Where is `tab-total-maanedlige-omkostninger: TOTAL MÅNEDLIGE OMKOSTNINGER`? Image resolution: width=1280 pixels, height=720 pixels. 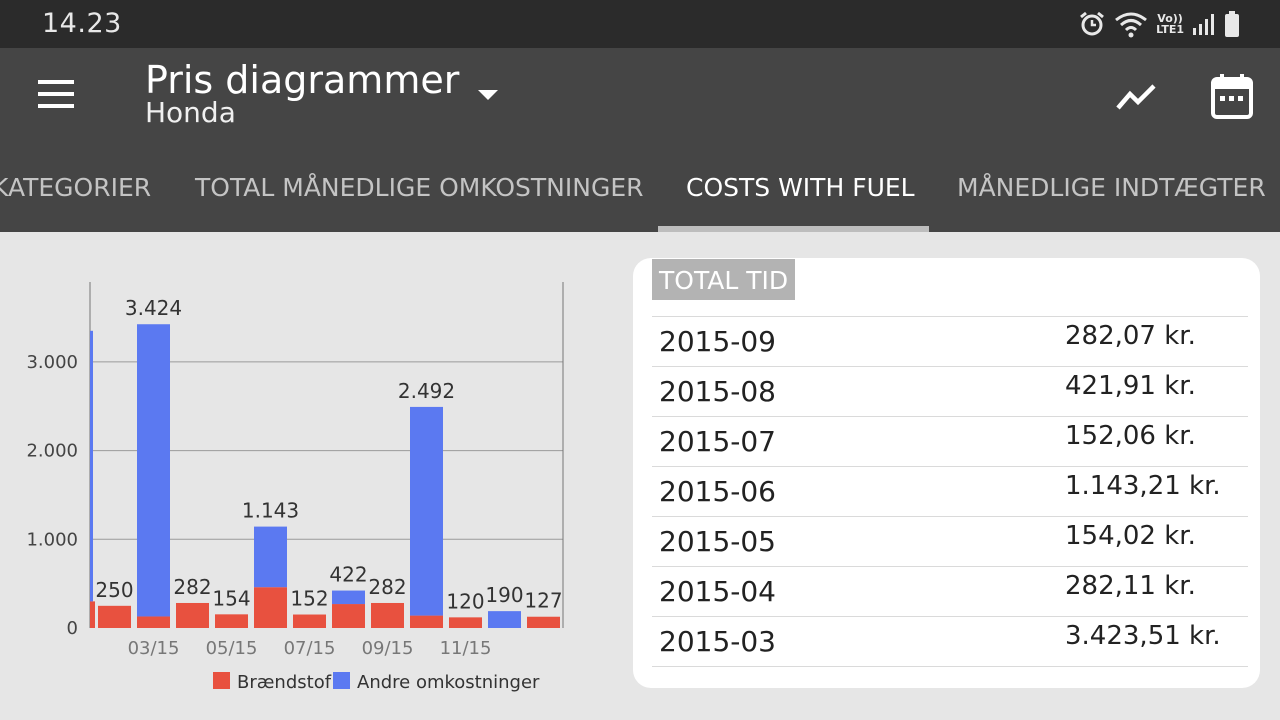 tab-total-maanedlige-omkostninger: TOTAL MÅNEDLIGE OMKOSTNINGER is located at coordinates (419, 186).